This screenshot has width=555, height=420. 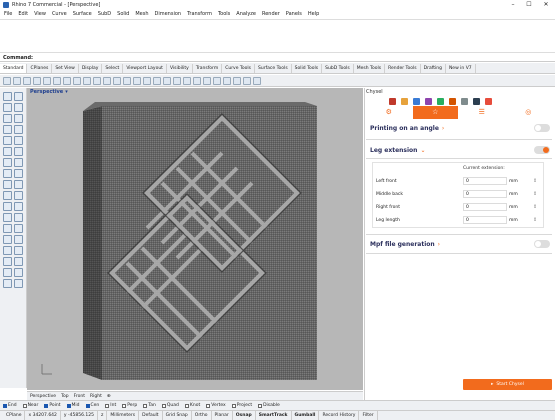 I want to click on split-icon, so click(x=7, y=217).